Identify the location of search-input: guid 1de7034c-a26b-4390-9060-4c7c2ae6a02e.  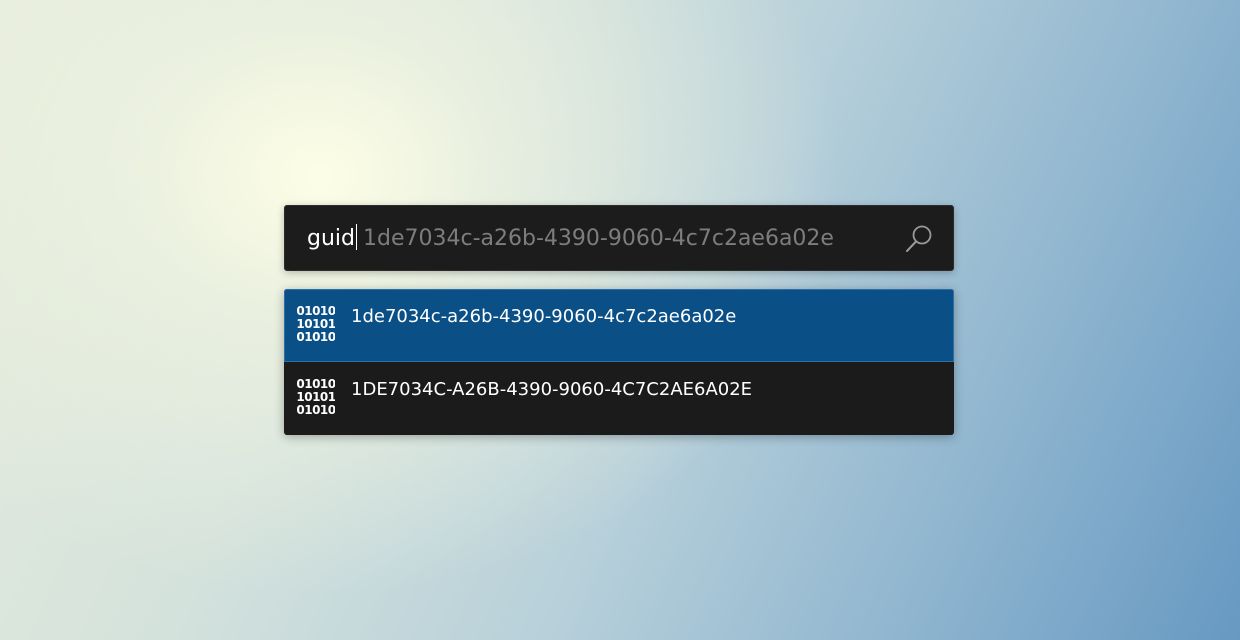
(570, 239).